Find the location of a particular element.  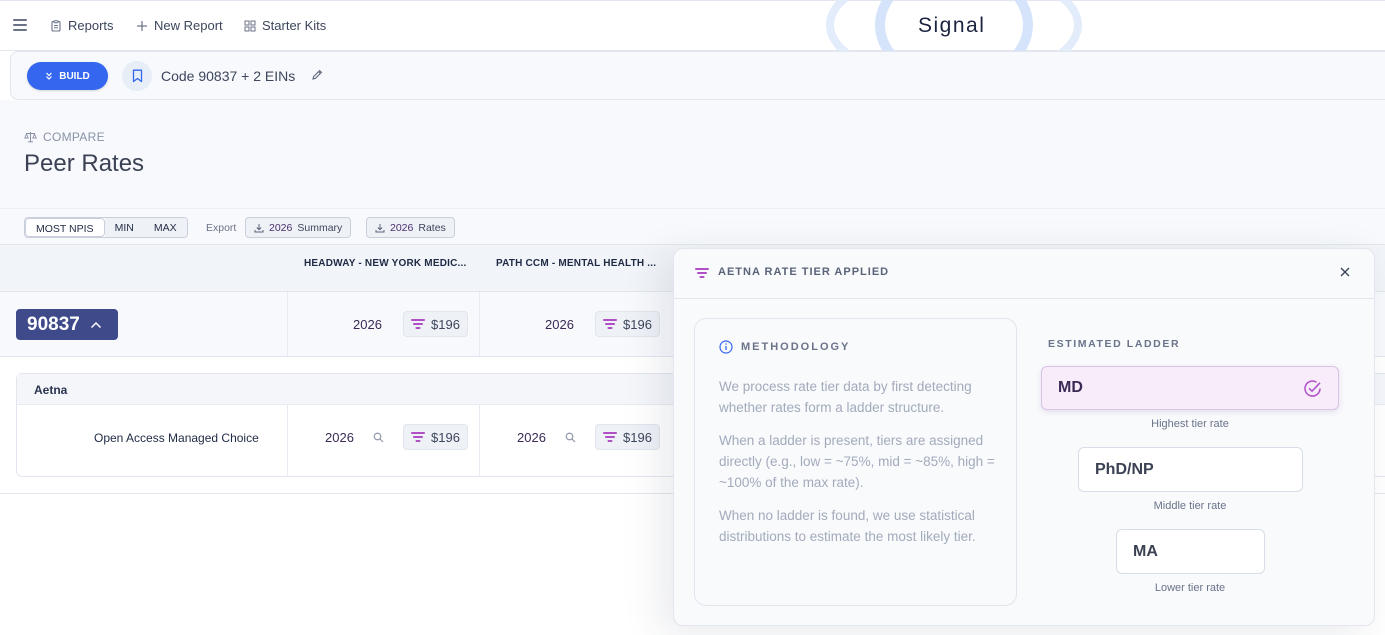

tier-caption: Lower tier rate is located at coordinates (1190, 588).